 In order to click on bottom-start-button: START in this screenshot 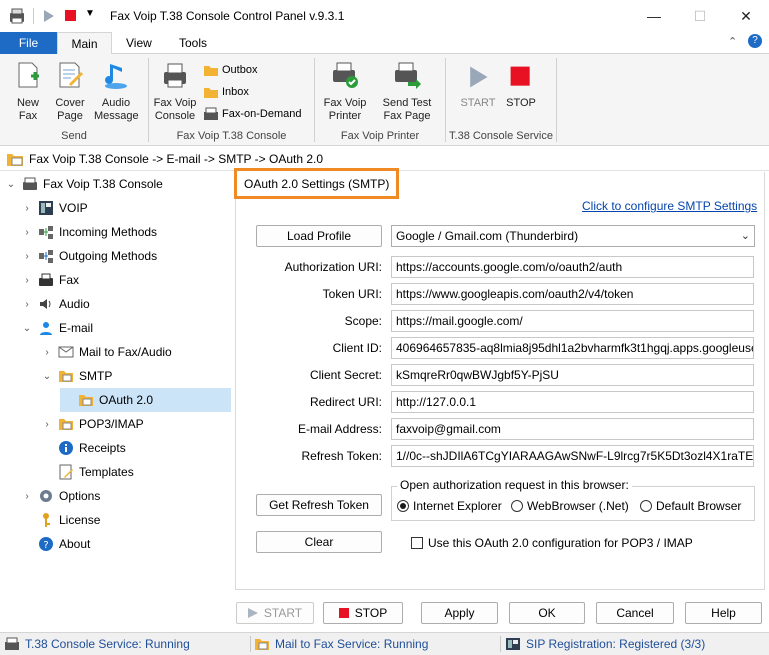, I will do `click(275, 613)`.